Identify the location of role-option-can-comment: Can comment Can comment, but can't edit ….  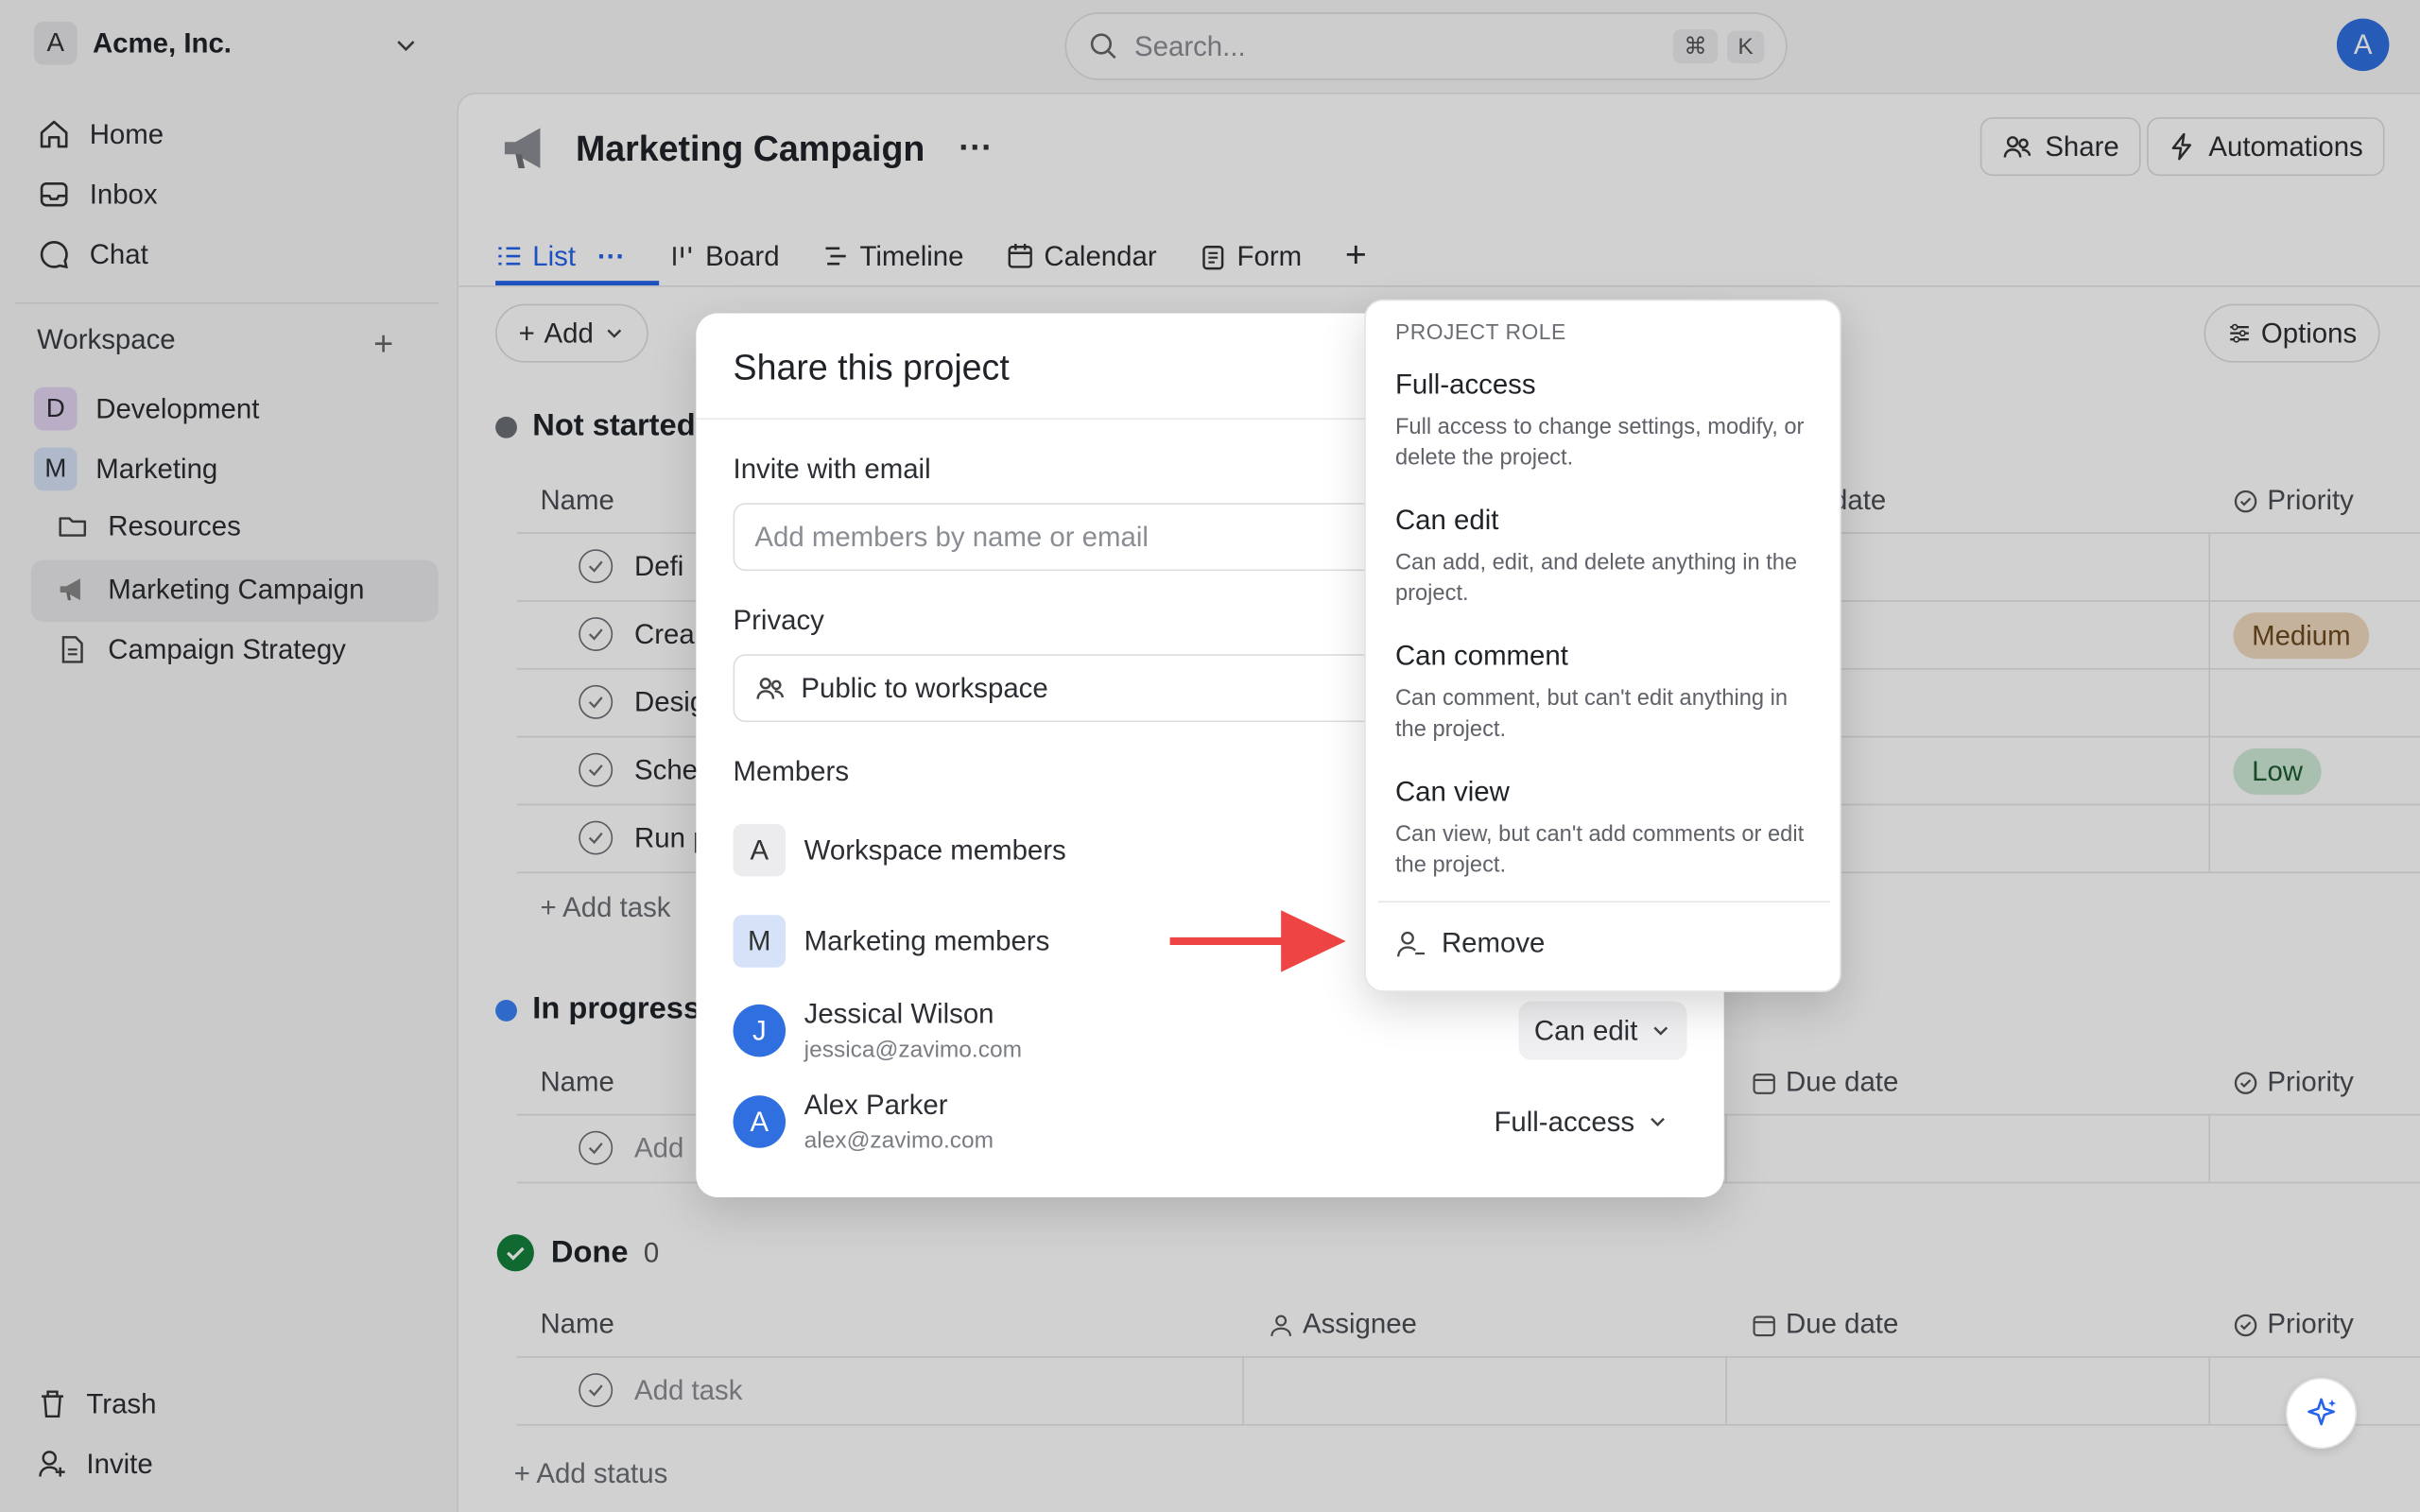
(1608, 693).